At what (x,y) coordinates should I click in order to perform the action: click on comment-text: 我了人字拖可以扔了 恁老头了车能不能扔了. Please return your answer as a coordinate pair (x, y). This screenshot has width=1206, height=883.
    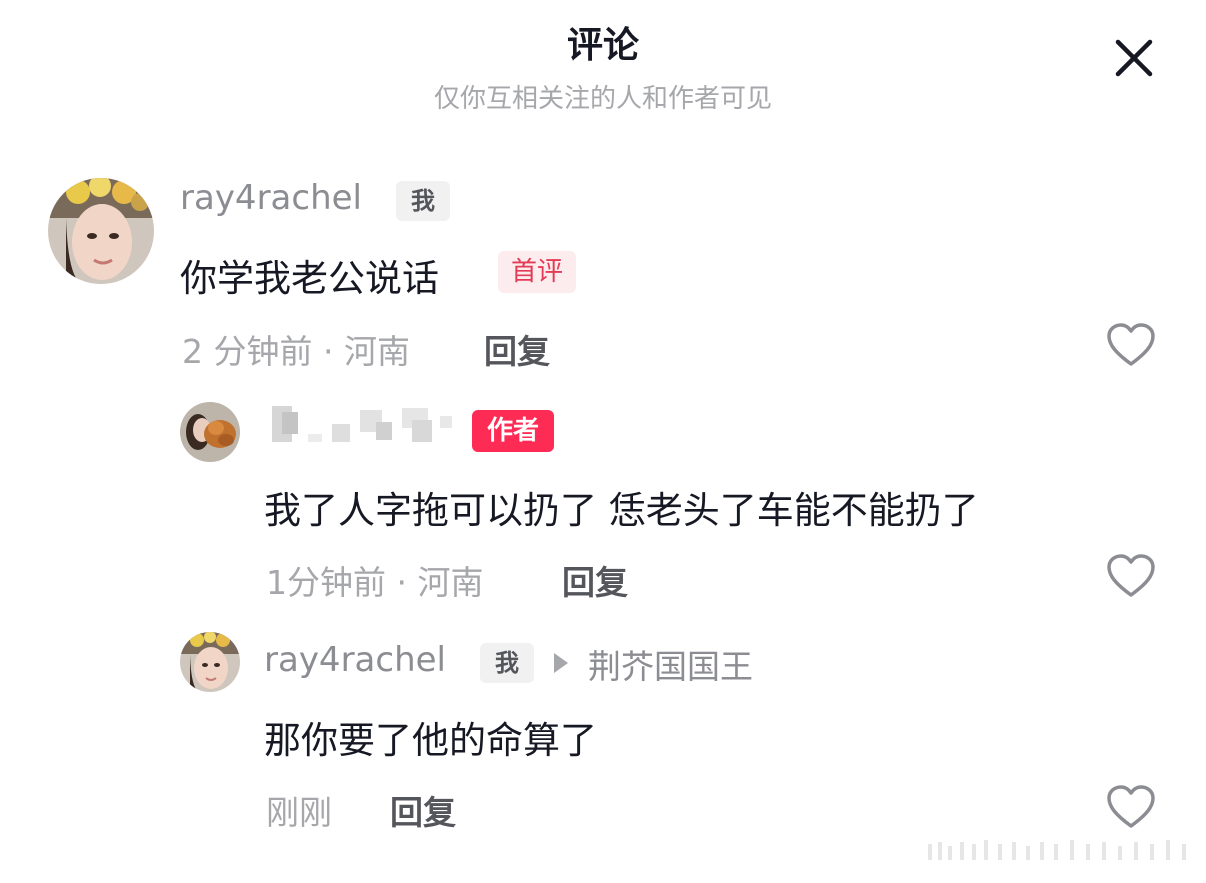
    Looking at the image, I should click on (621, 510).